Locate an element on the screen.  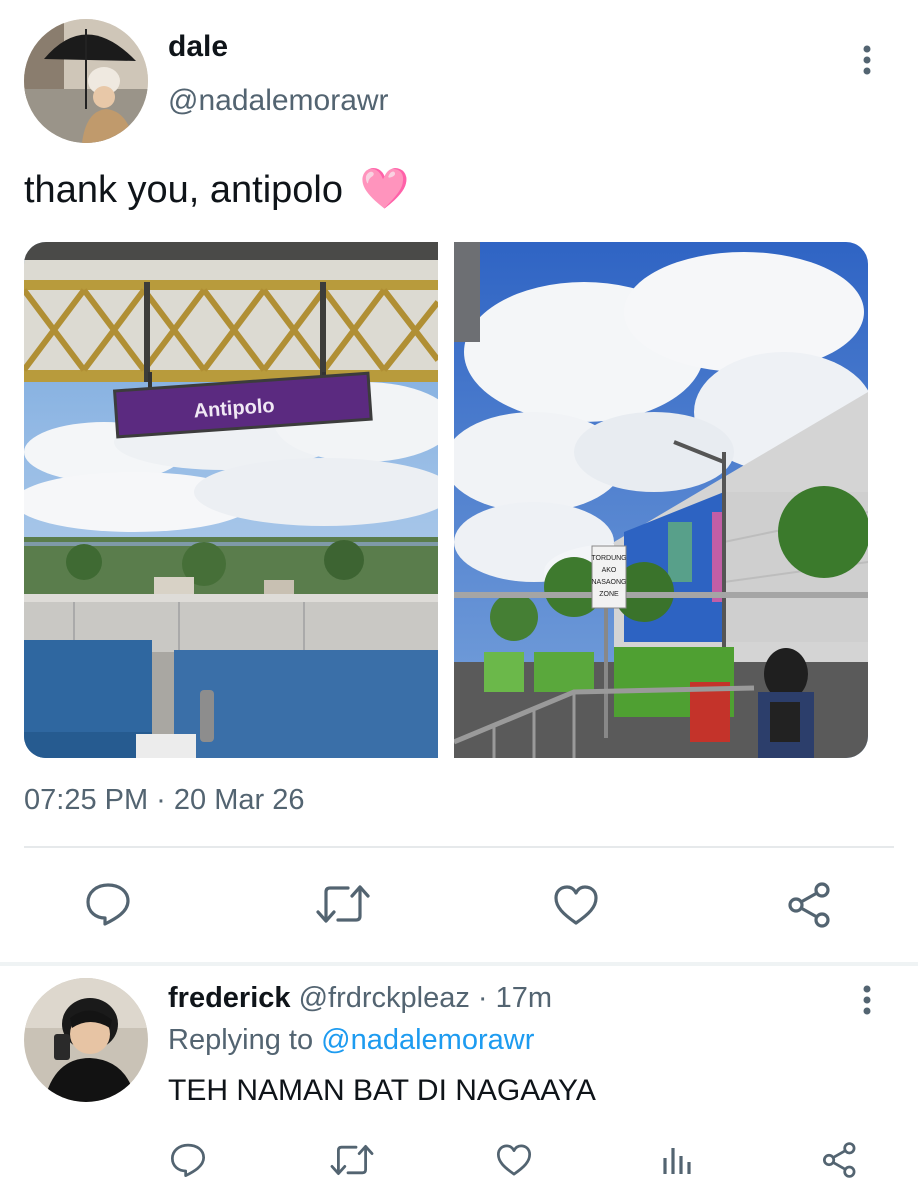
photo2-sign-line4: ZONE is located at coordinates (609, 594).